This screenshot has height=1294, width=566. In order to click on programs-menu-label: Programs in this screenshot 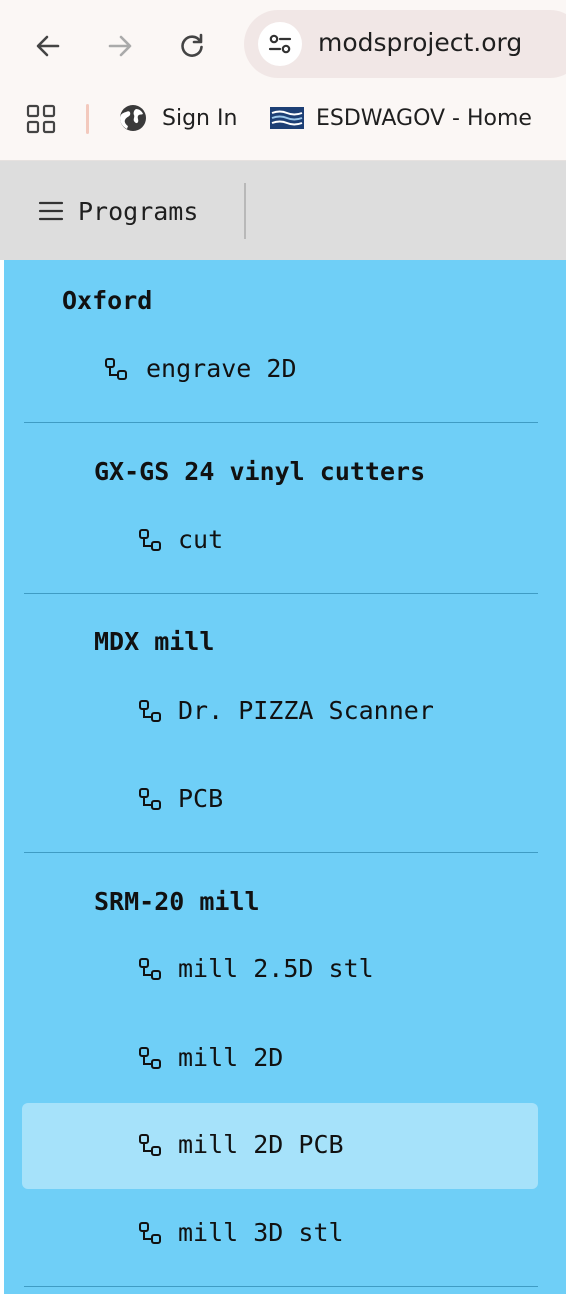, I will do `click(138, 211)`.